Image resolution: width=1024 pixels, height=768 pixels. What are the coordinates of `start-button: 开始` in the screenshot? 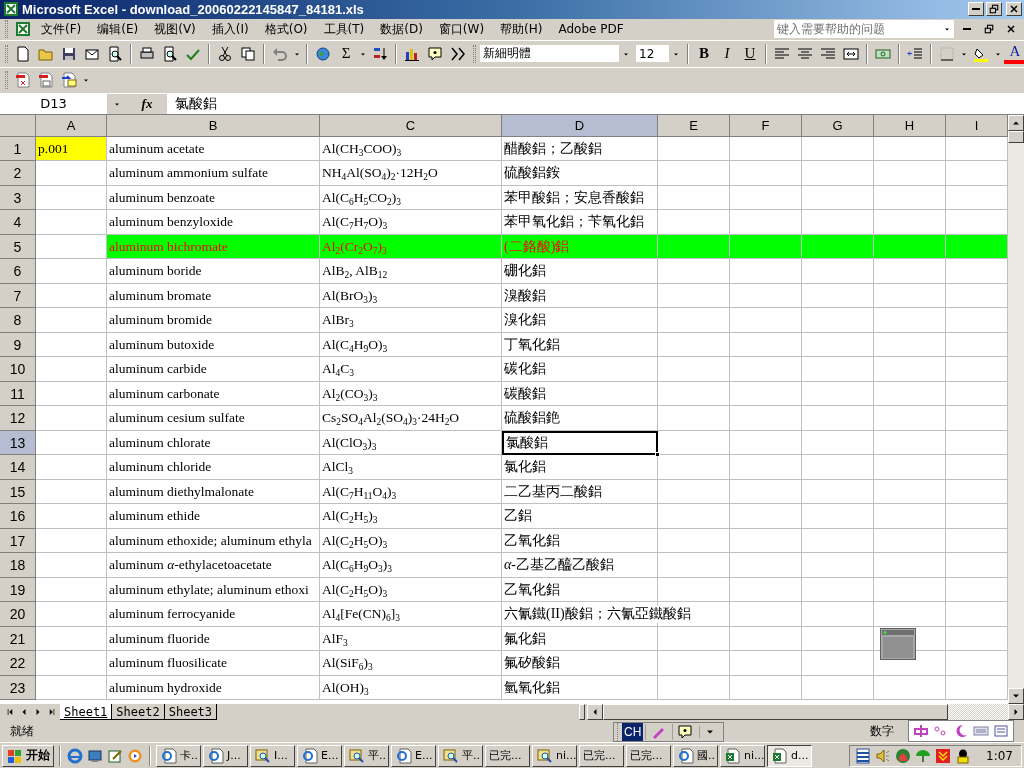 It's located at (28, 755).